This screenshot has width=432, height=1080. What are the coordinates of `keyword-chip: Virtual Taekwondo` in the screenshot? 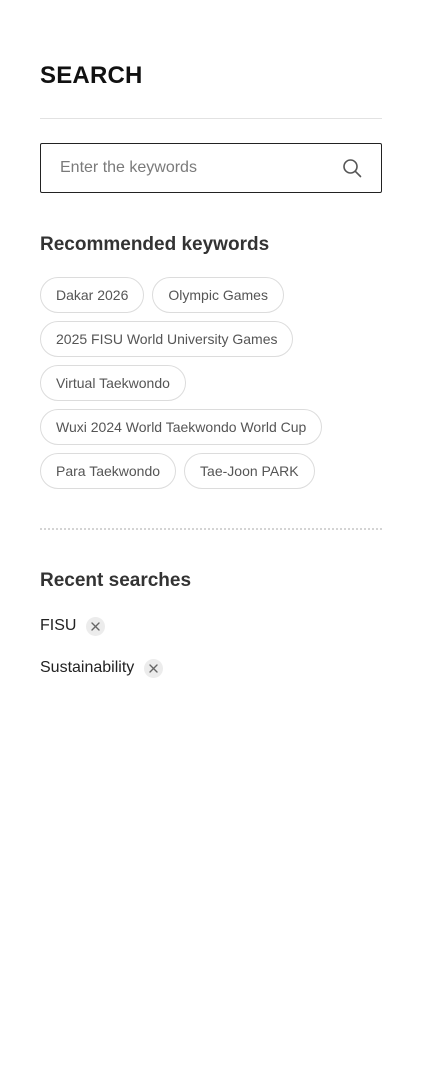 It's located at (113, 383).